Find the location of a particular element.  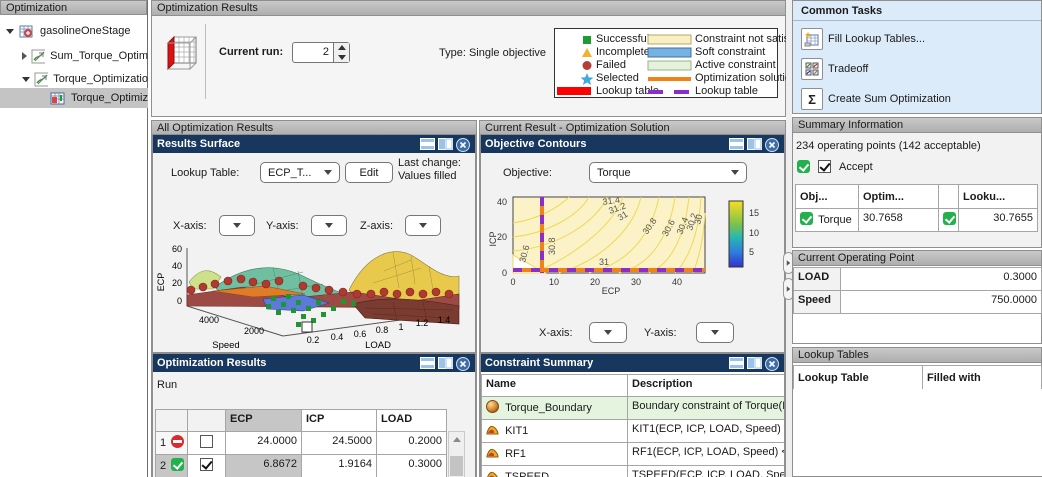

summary-lookup-status-cell is located at coordinates (948, 220).